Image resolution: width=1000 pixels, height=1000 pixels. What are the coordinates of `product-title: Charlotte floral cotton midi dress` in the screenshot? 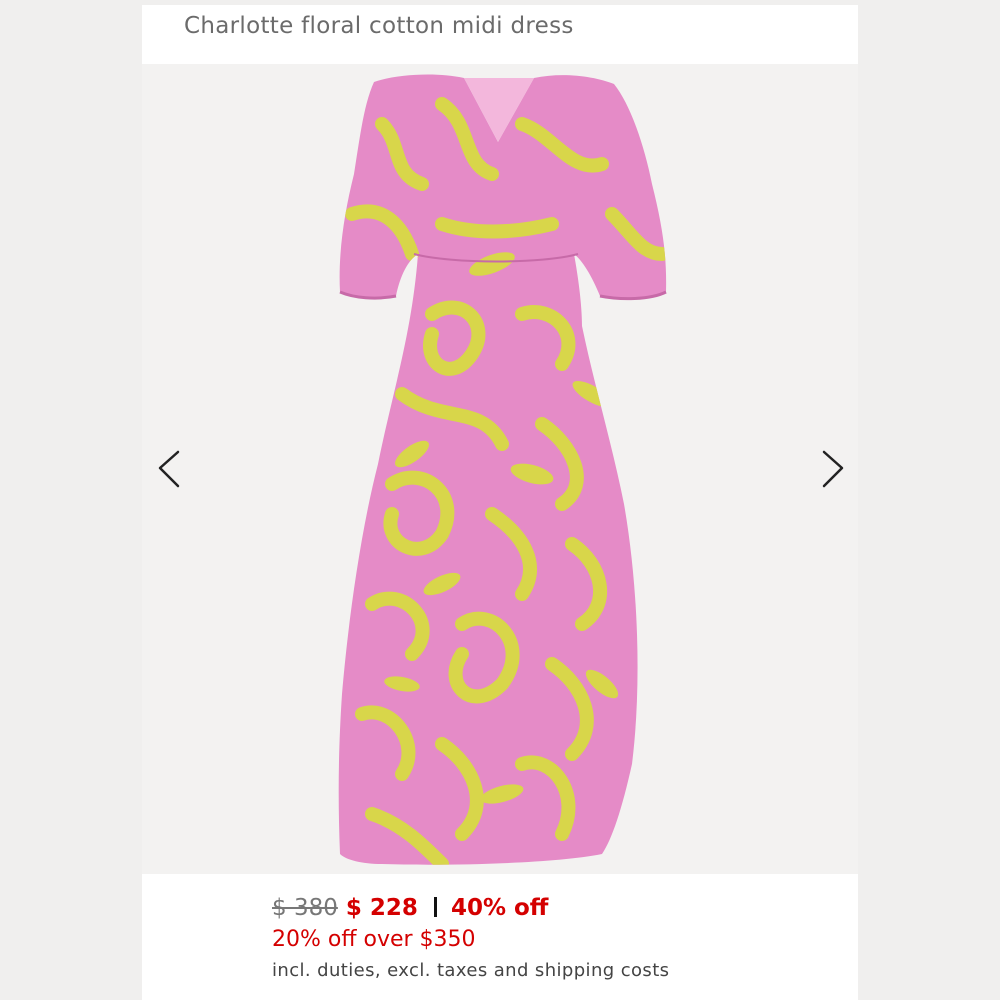 It's located at (379, 26).